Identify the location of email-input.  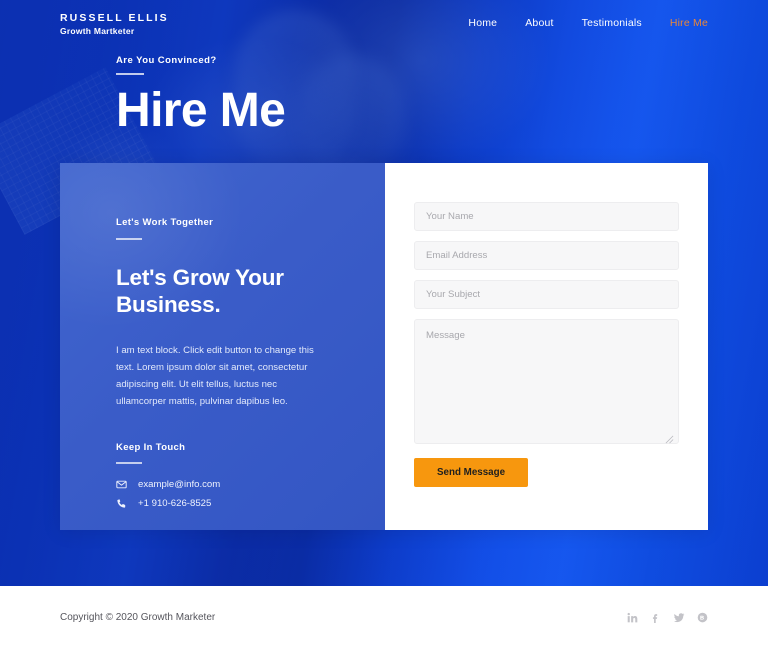
(546, 255).